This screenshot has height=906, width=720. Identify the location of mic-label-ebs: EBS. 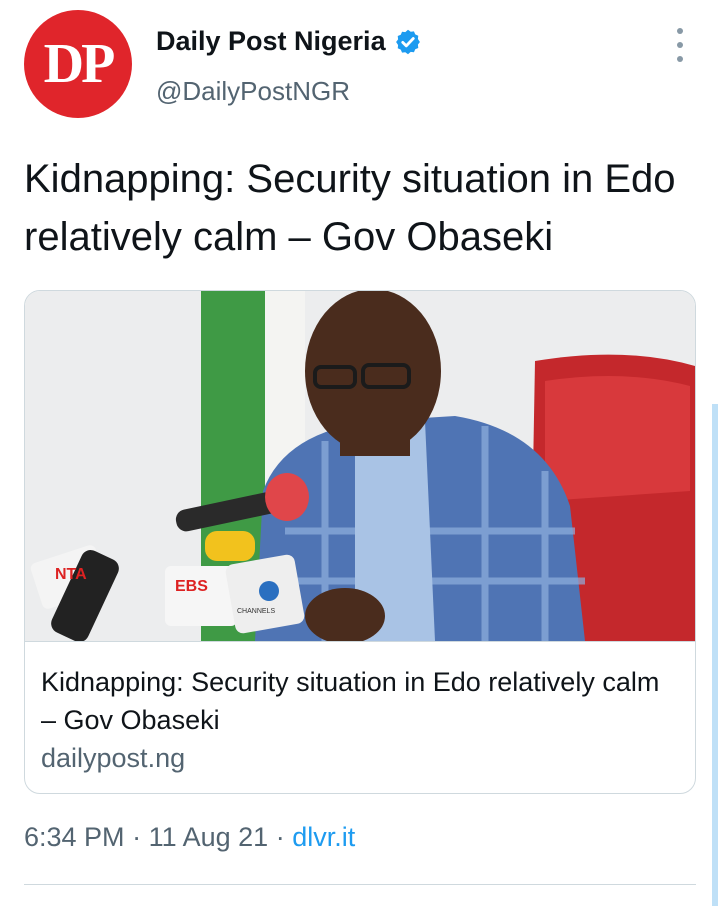
(191, 586).